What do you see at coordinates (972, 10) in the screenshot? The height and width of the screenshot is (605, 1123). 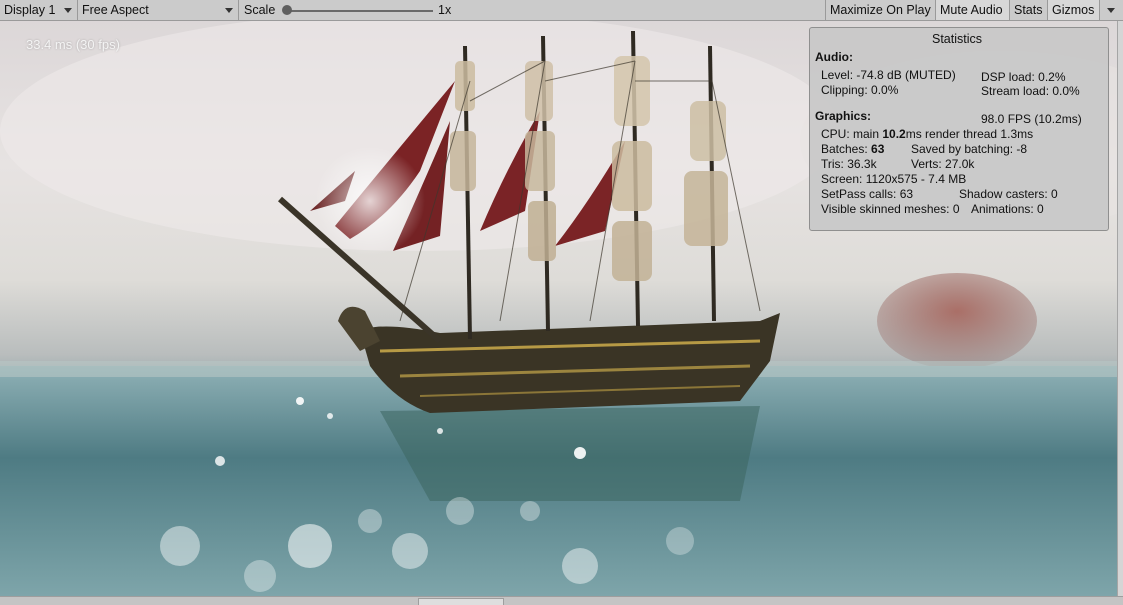 I see `mute-audio-button: Mute Audio` at bounding box center [972, 10].